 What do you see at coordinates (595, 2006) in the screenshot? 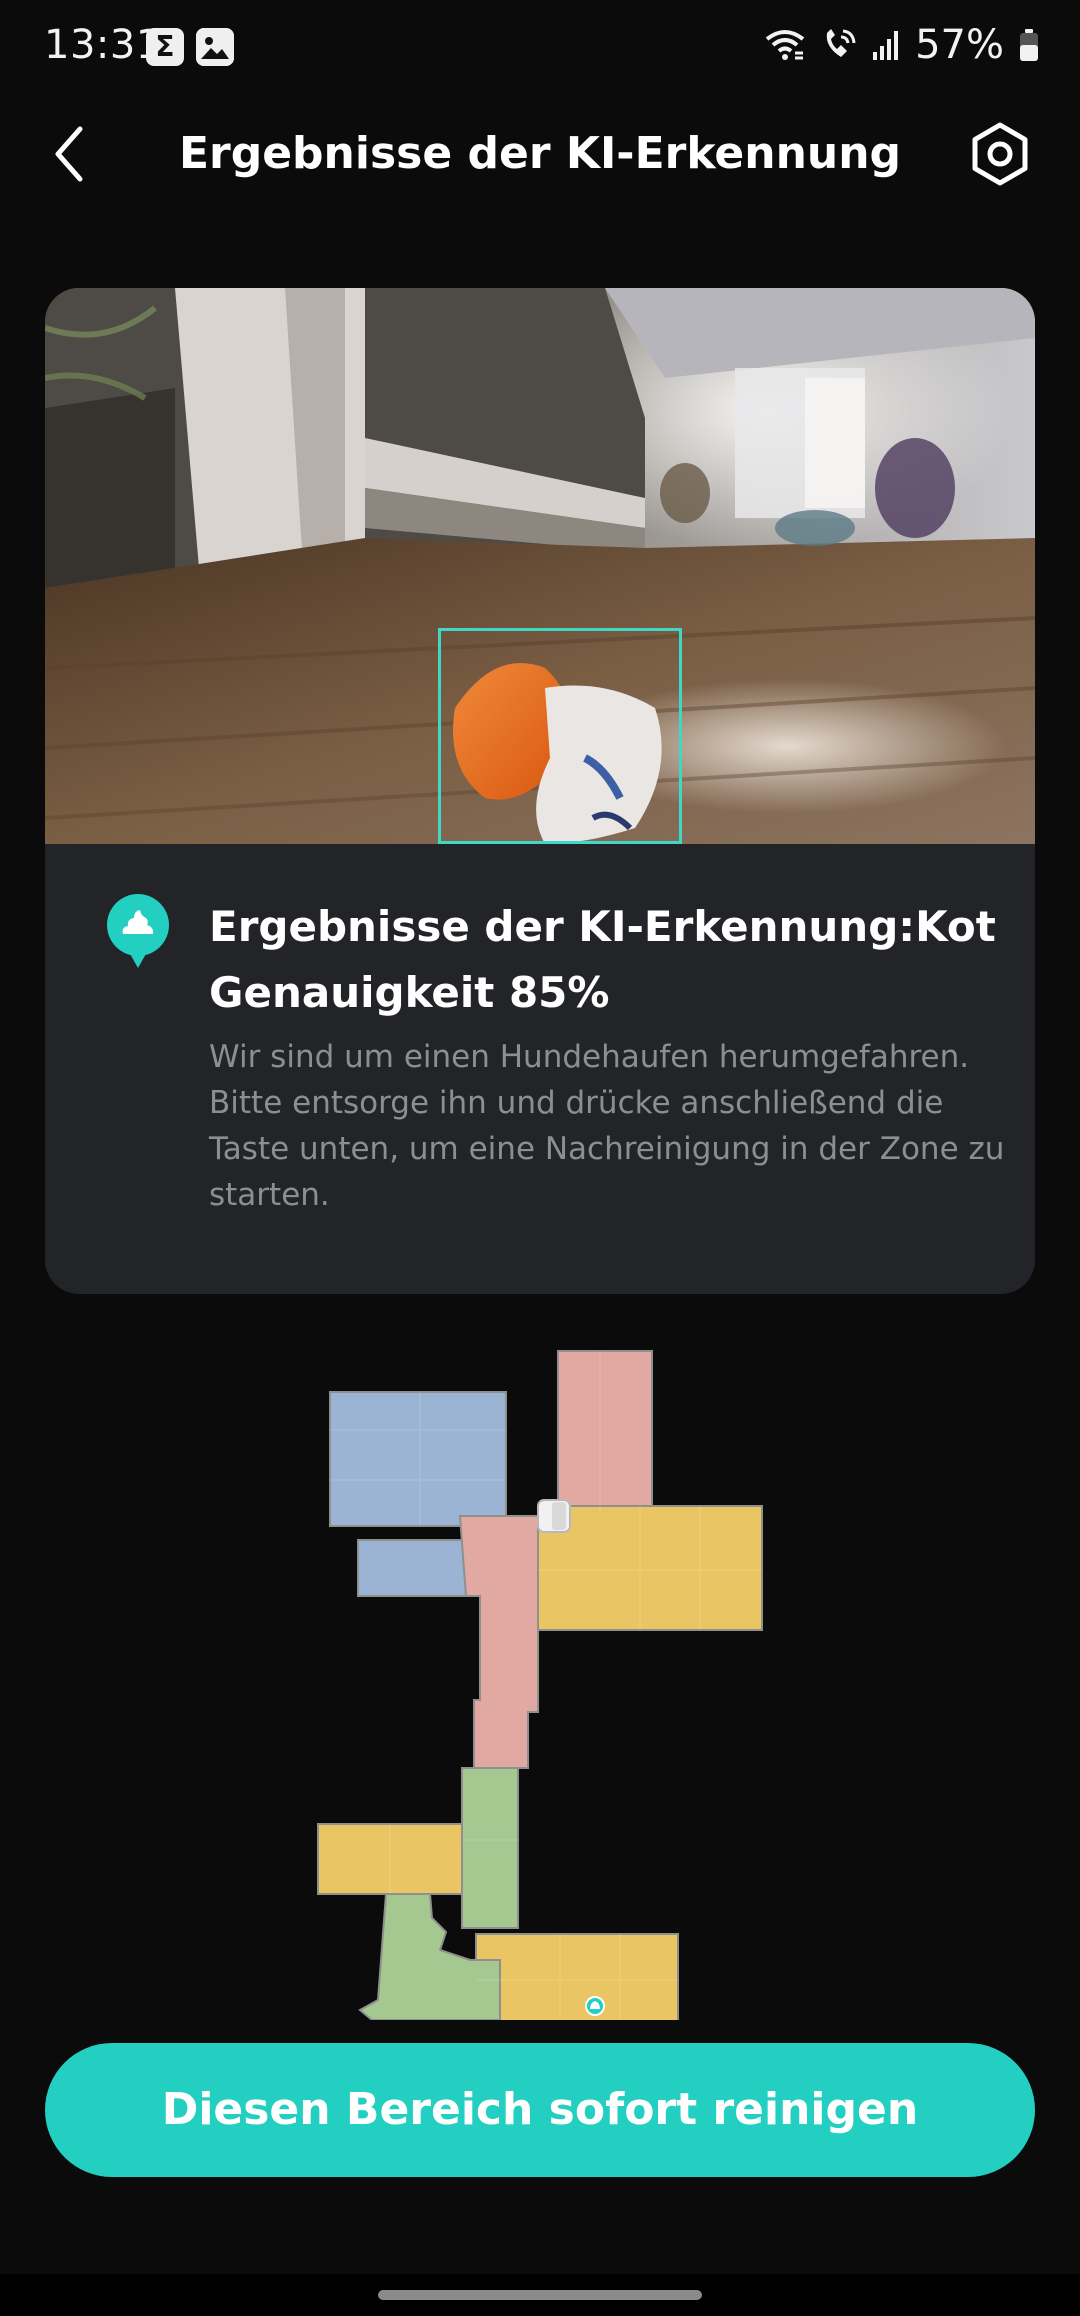
I see `detection-location-marker` at bounding box center [595, 2006].